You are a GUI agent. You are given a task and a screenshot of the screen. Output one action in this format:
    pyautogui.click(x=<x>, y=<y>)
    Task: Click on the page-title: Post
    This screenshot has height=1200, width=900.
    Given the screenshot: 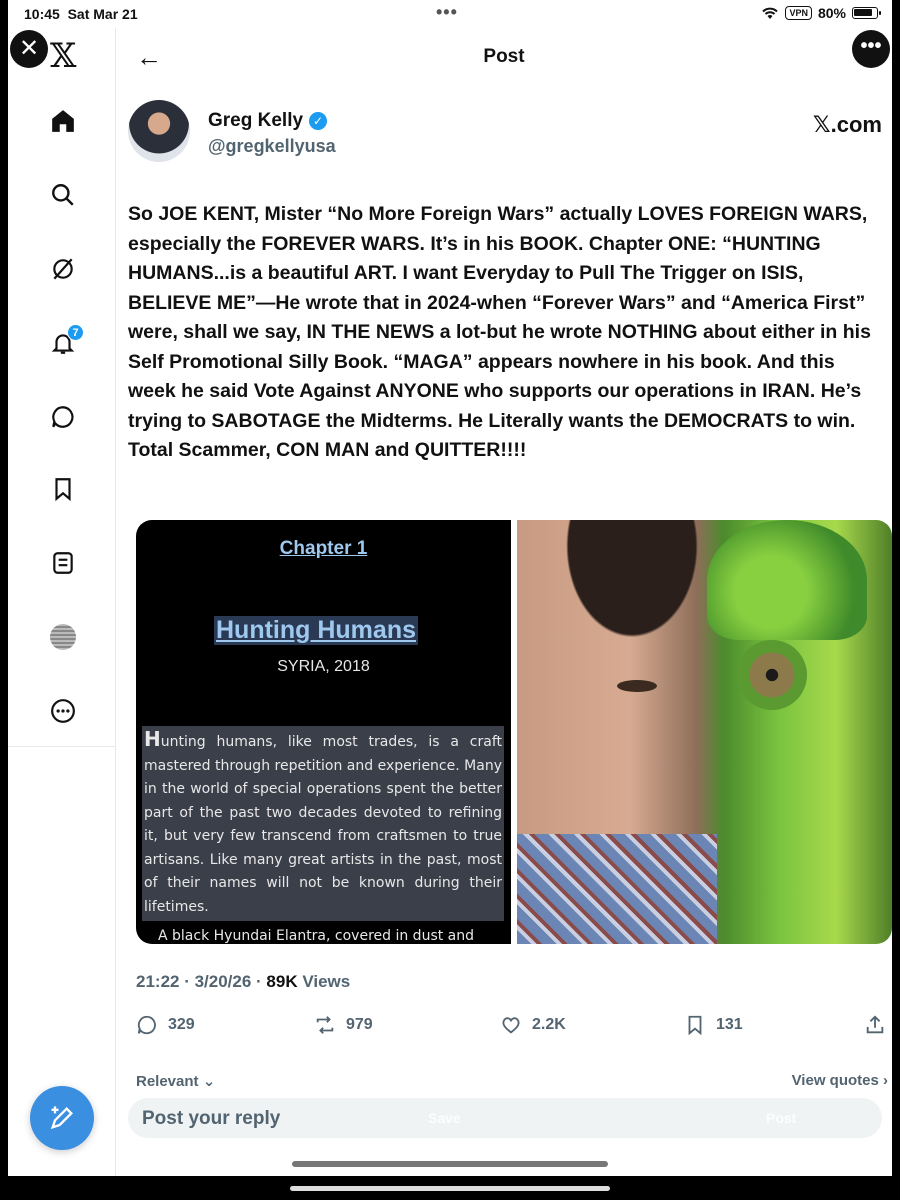 What is the action you would take?
    pyautogui.click(x=504, y=56)
    